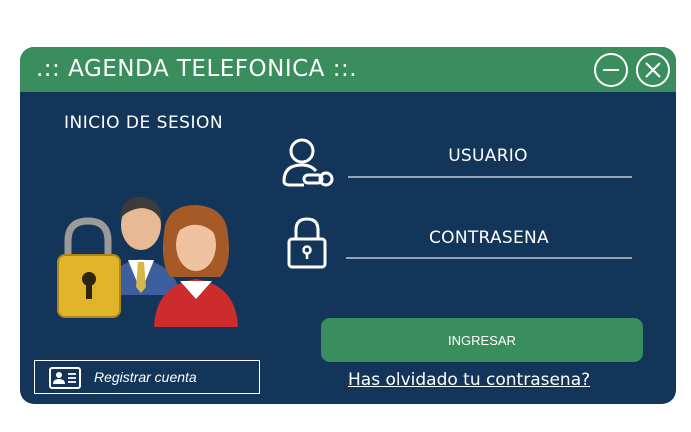 The width and height of the screenshot is (691, 432). I want to click on close-icon, so click(653, 70).